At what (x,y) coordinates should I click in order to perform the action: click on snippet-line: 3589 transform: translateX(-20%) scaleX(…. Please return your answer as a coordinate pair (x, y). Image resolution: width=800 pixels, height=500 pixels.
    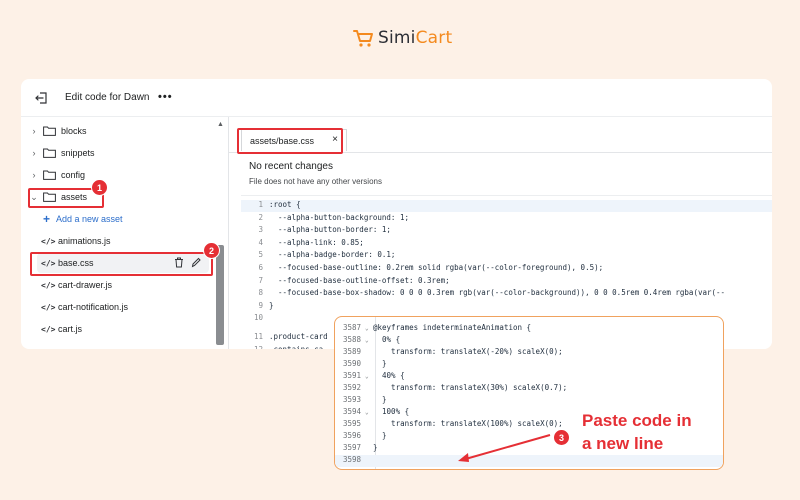
    Looking at the image, I should click on (529, 353).